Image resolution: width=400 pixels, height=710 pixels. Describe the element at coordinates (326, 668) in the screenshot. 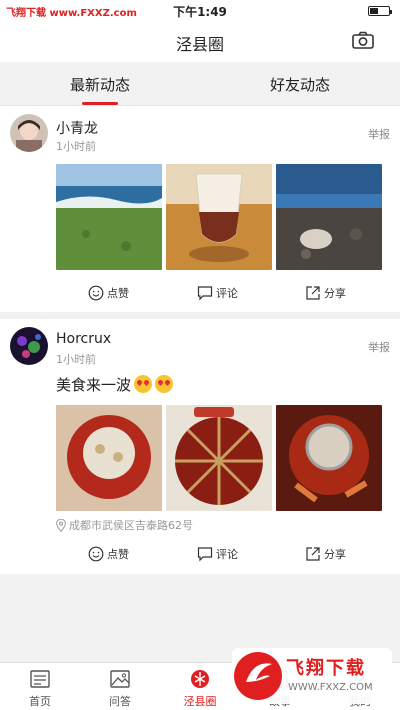

I see `brand-title: 飞翔下载` at that location.